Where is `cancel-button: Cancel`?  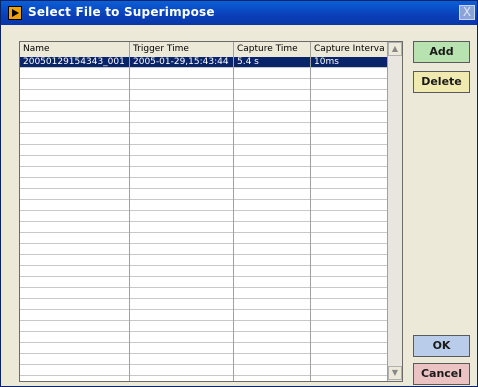
cancel-button: Cancel is located at coordinates (441, 374).